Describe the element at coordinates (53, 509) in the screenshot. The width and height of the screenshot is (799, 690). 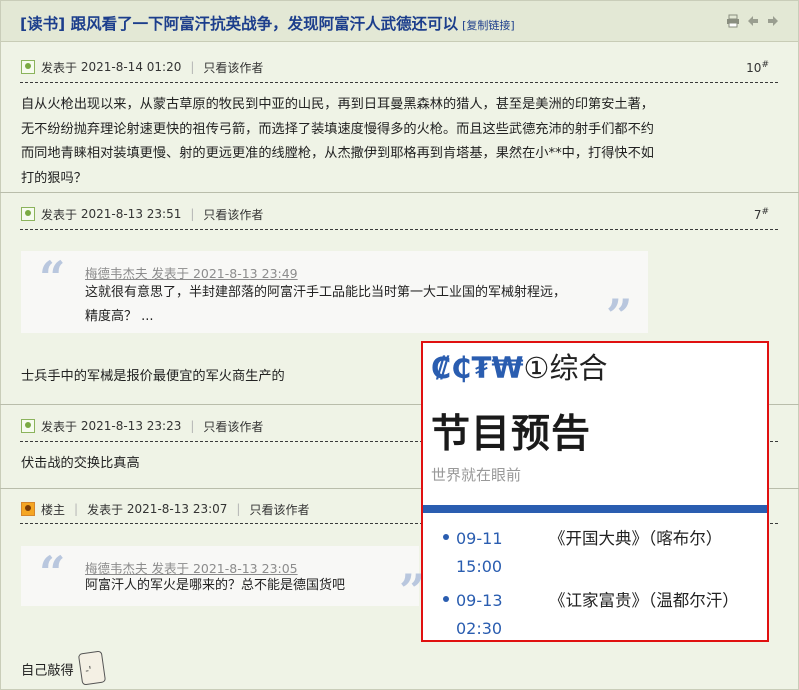
I see `host-label: 楼主` at that location.